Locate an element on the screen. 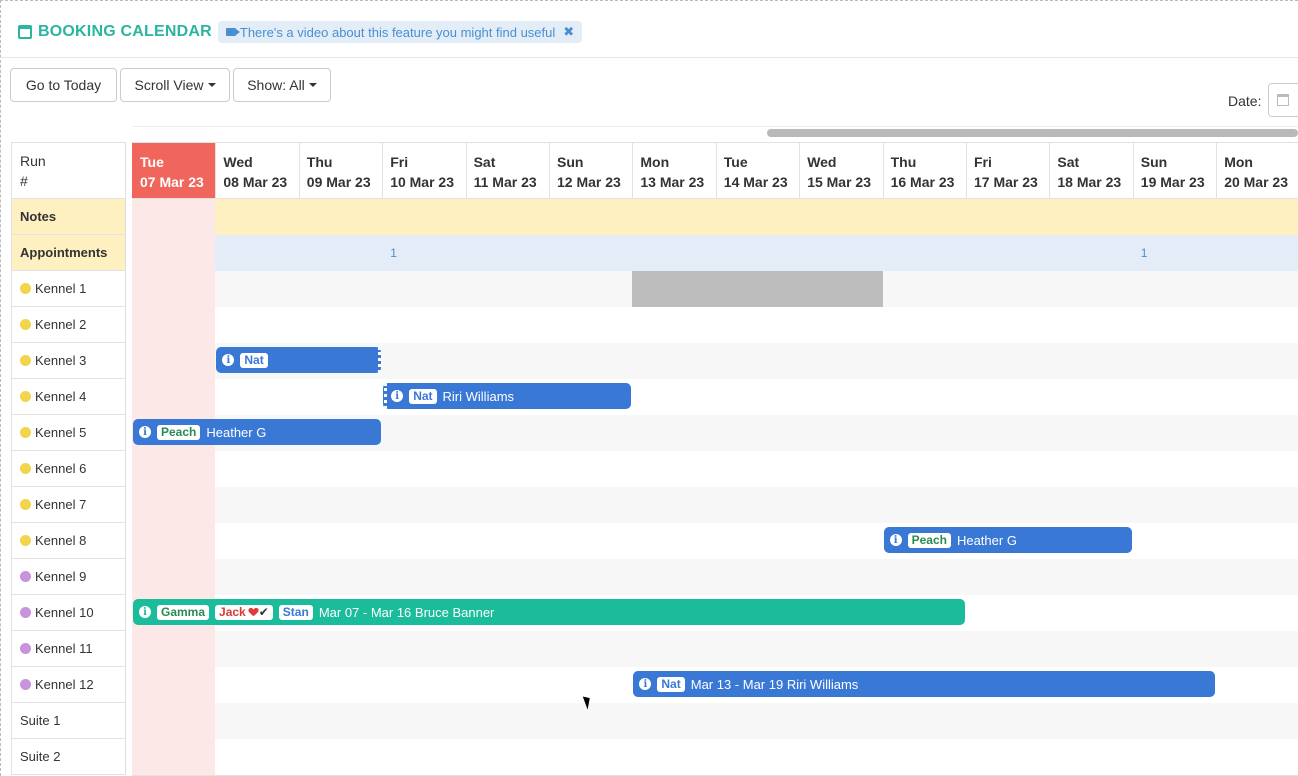 The height and width of the screenshot is (776, 1298). go-to-today-button: Go to Today is located at coordinates (63, 85).